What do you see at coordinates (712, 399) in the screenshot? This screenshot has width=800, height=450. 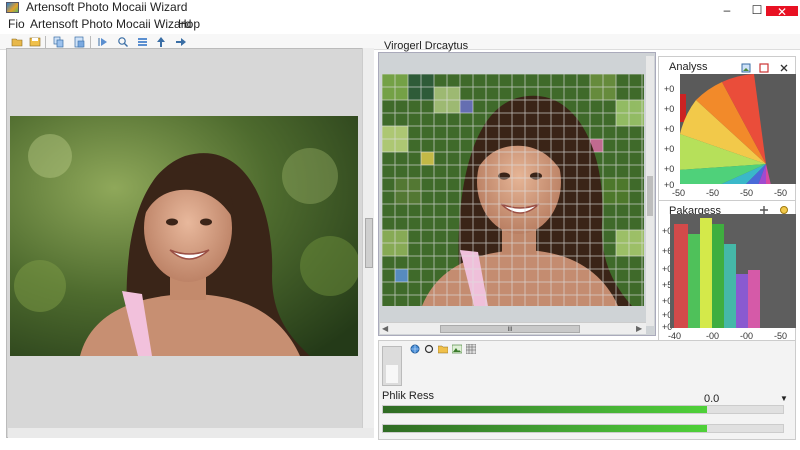 I see `progress-value: 0.0` at bounding box center [712, 399].